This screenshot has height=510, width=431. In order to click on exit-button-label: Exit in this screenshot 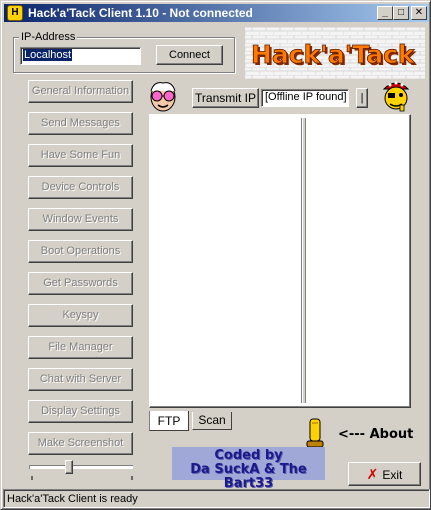, I will do `click(392, 475)`.